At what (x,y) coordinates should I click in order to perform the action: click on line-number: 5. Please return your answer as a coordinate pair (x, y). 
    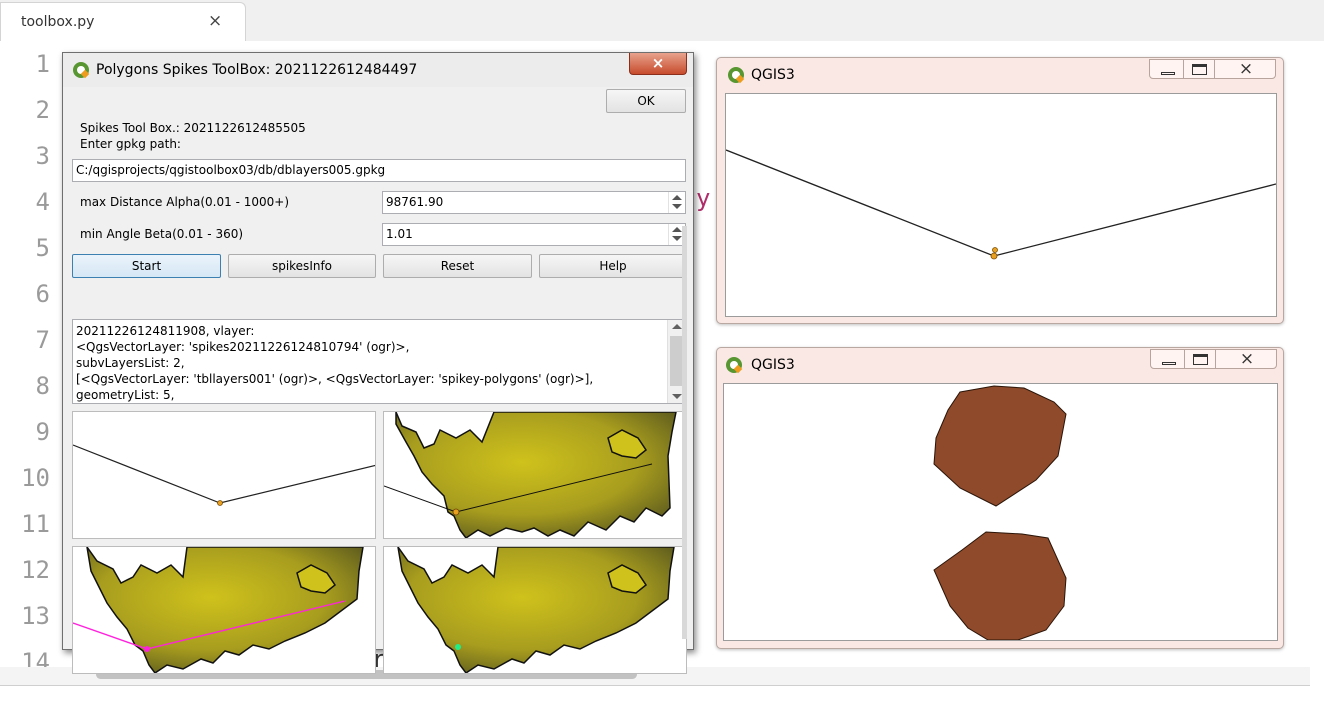
    Looking at the image, I should click on (42, 248).